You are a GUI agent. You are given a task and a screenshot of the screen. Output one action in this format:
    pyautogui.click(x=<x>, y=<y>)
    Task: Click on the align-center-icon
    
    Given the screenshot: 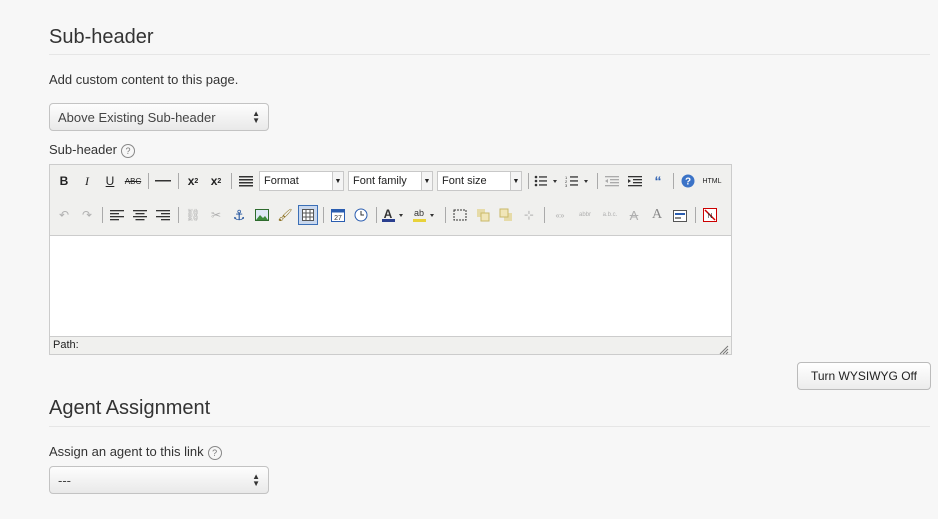 What is the action you would take?
    pyautogui.click(x=140, y=215)
    